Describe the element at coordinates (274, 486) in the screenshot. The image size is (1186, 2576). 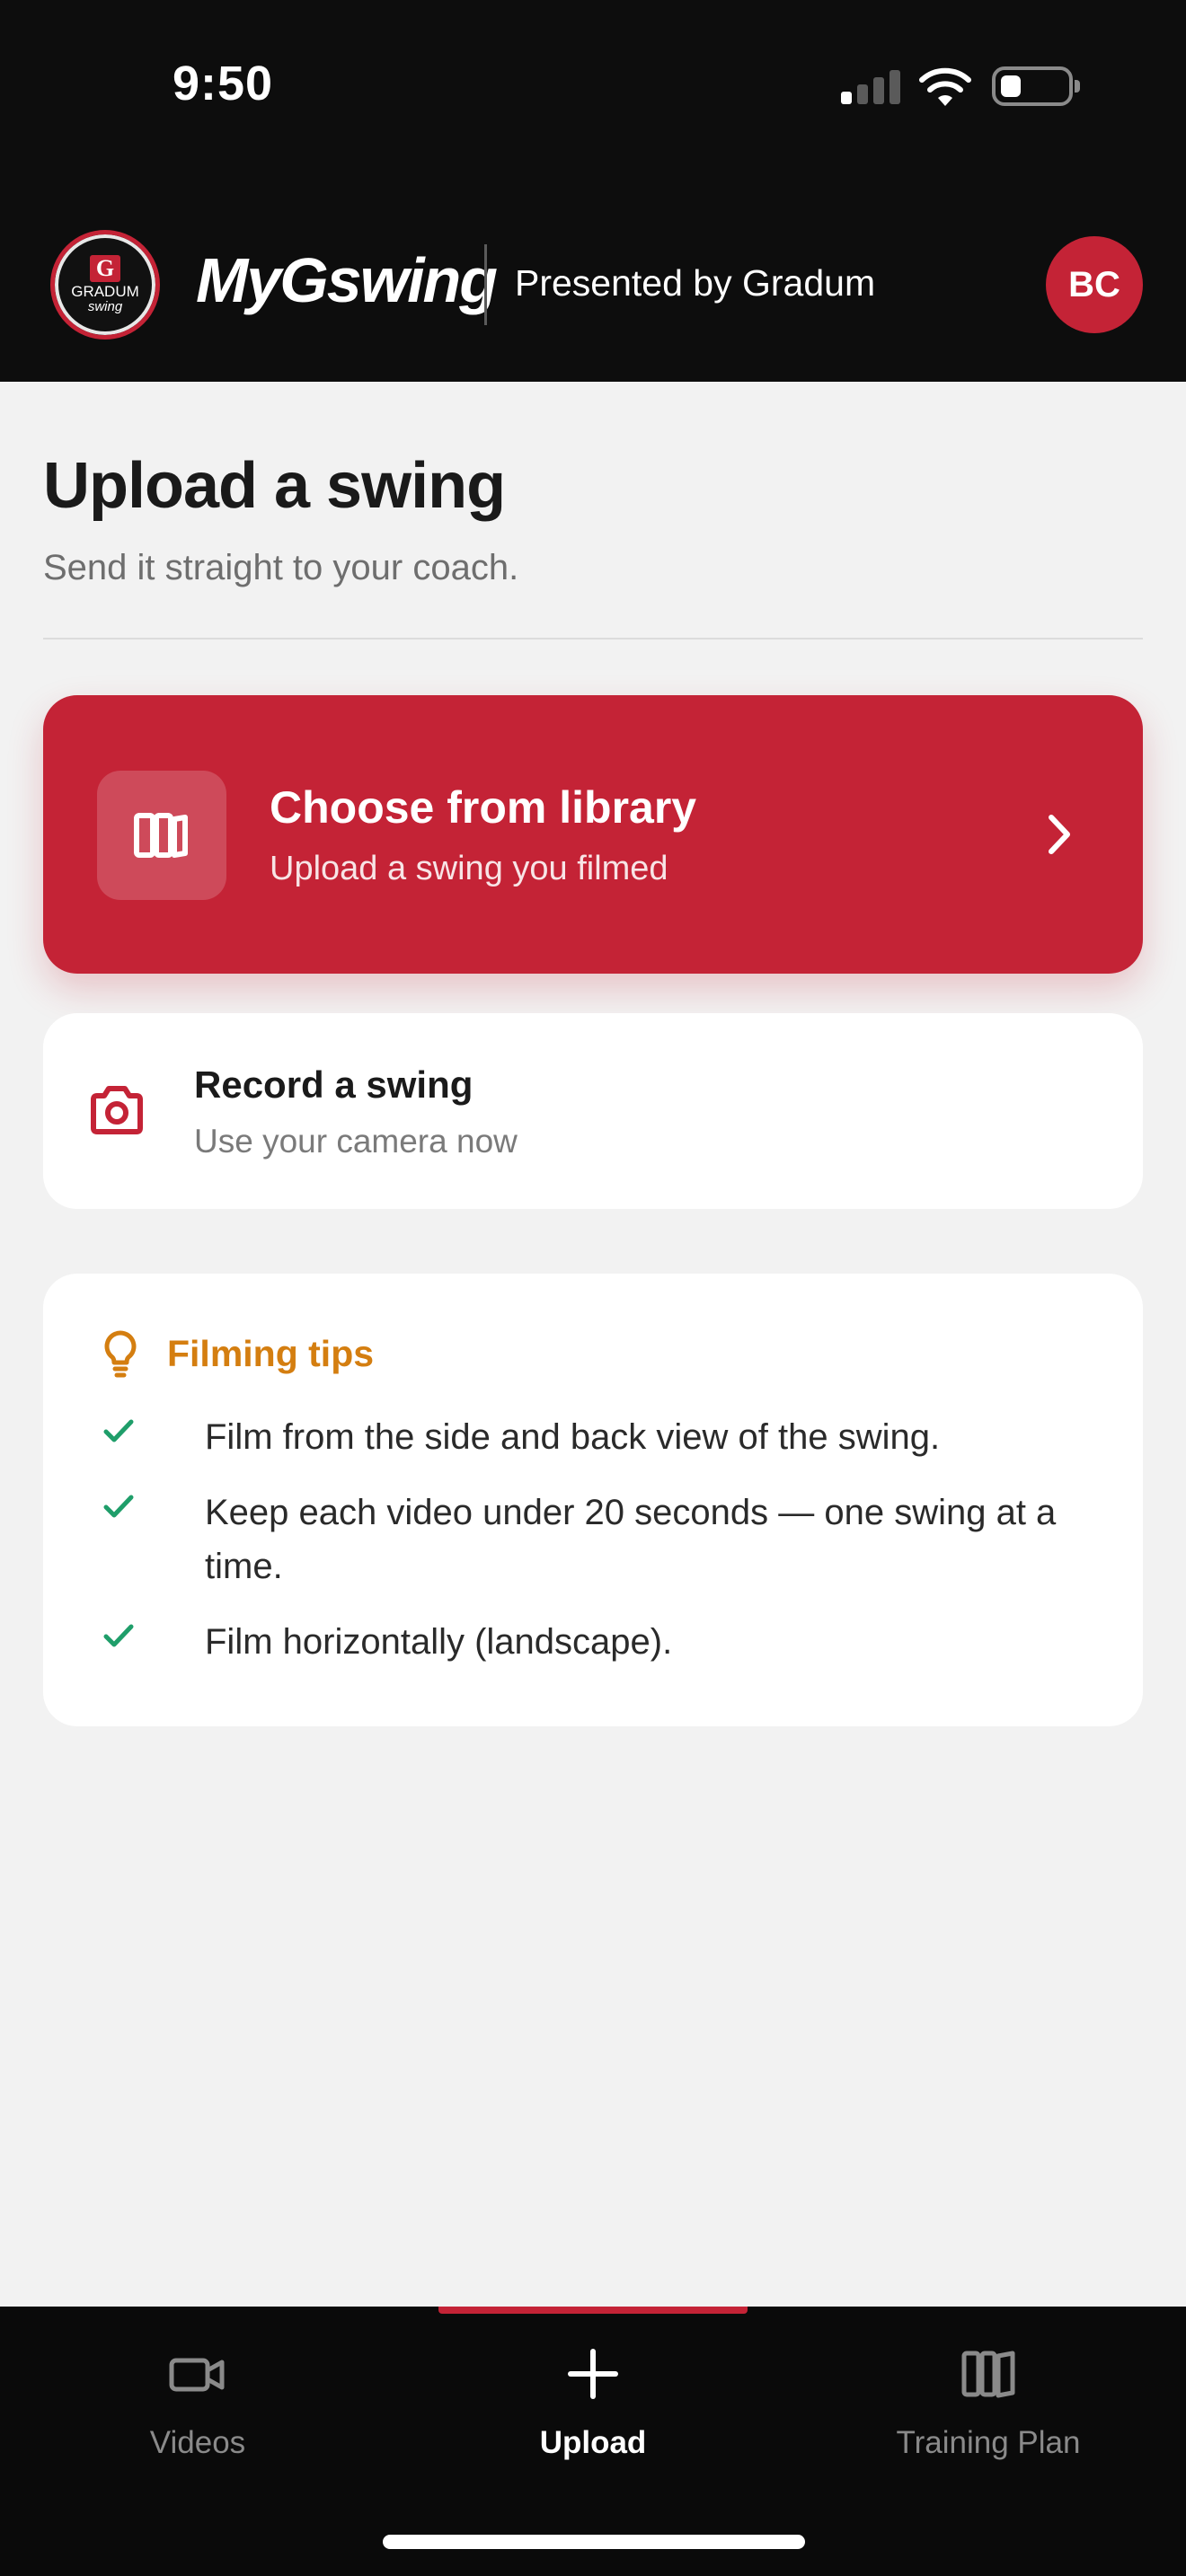
I see `page-title: Upload a swing` at that location.